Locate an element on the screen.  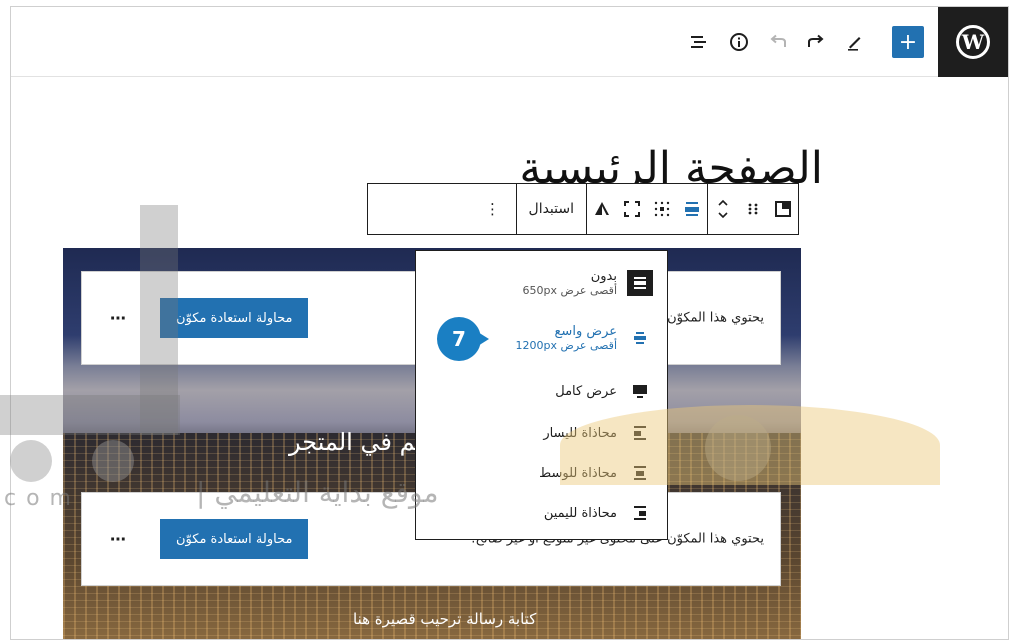
block-type-group is located at coordinates (752, 209).